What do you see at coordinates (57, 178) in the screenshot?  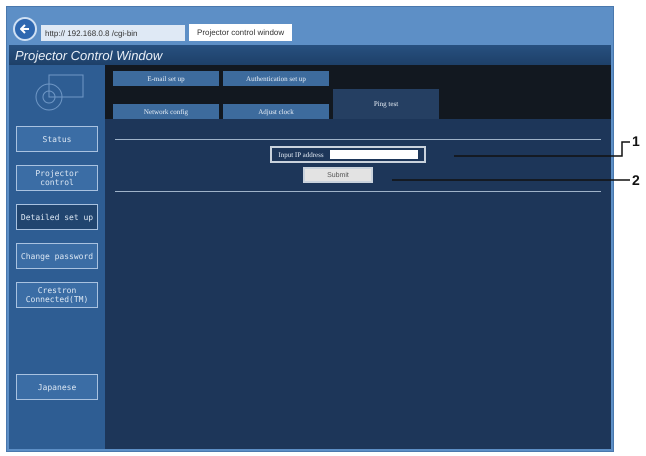 I see `sidebar-button: Projector control` at bounding box center [57, 178].